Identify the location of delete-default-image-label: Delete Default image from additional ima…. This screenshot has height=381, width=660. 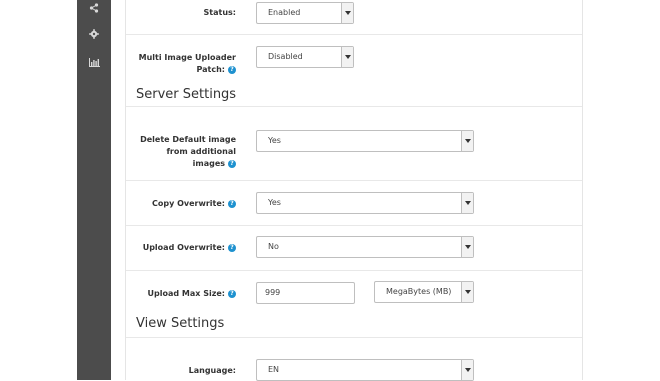
(188, 151).